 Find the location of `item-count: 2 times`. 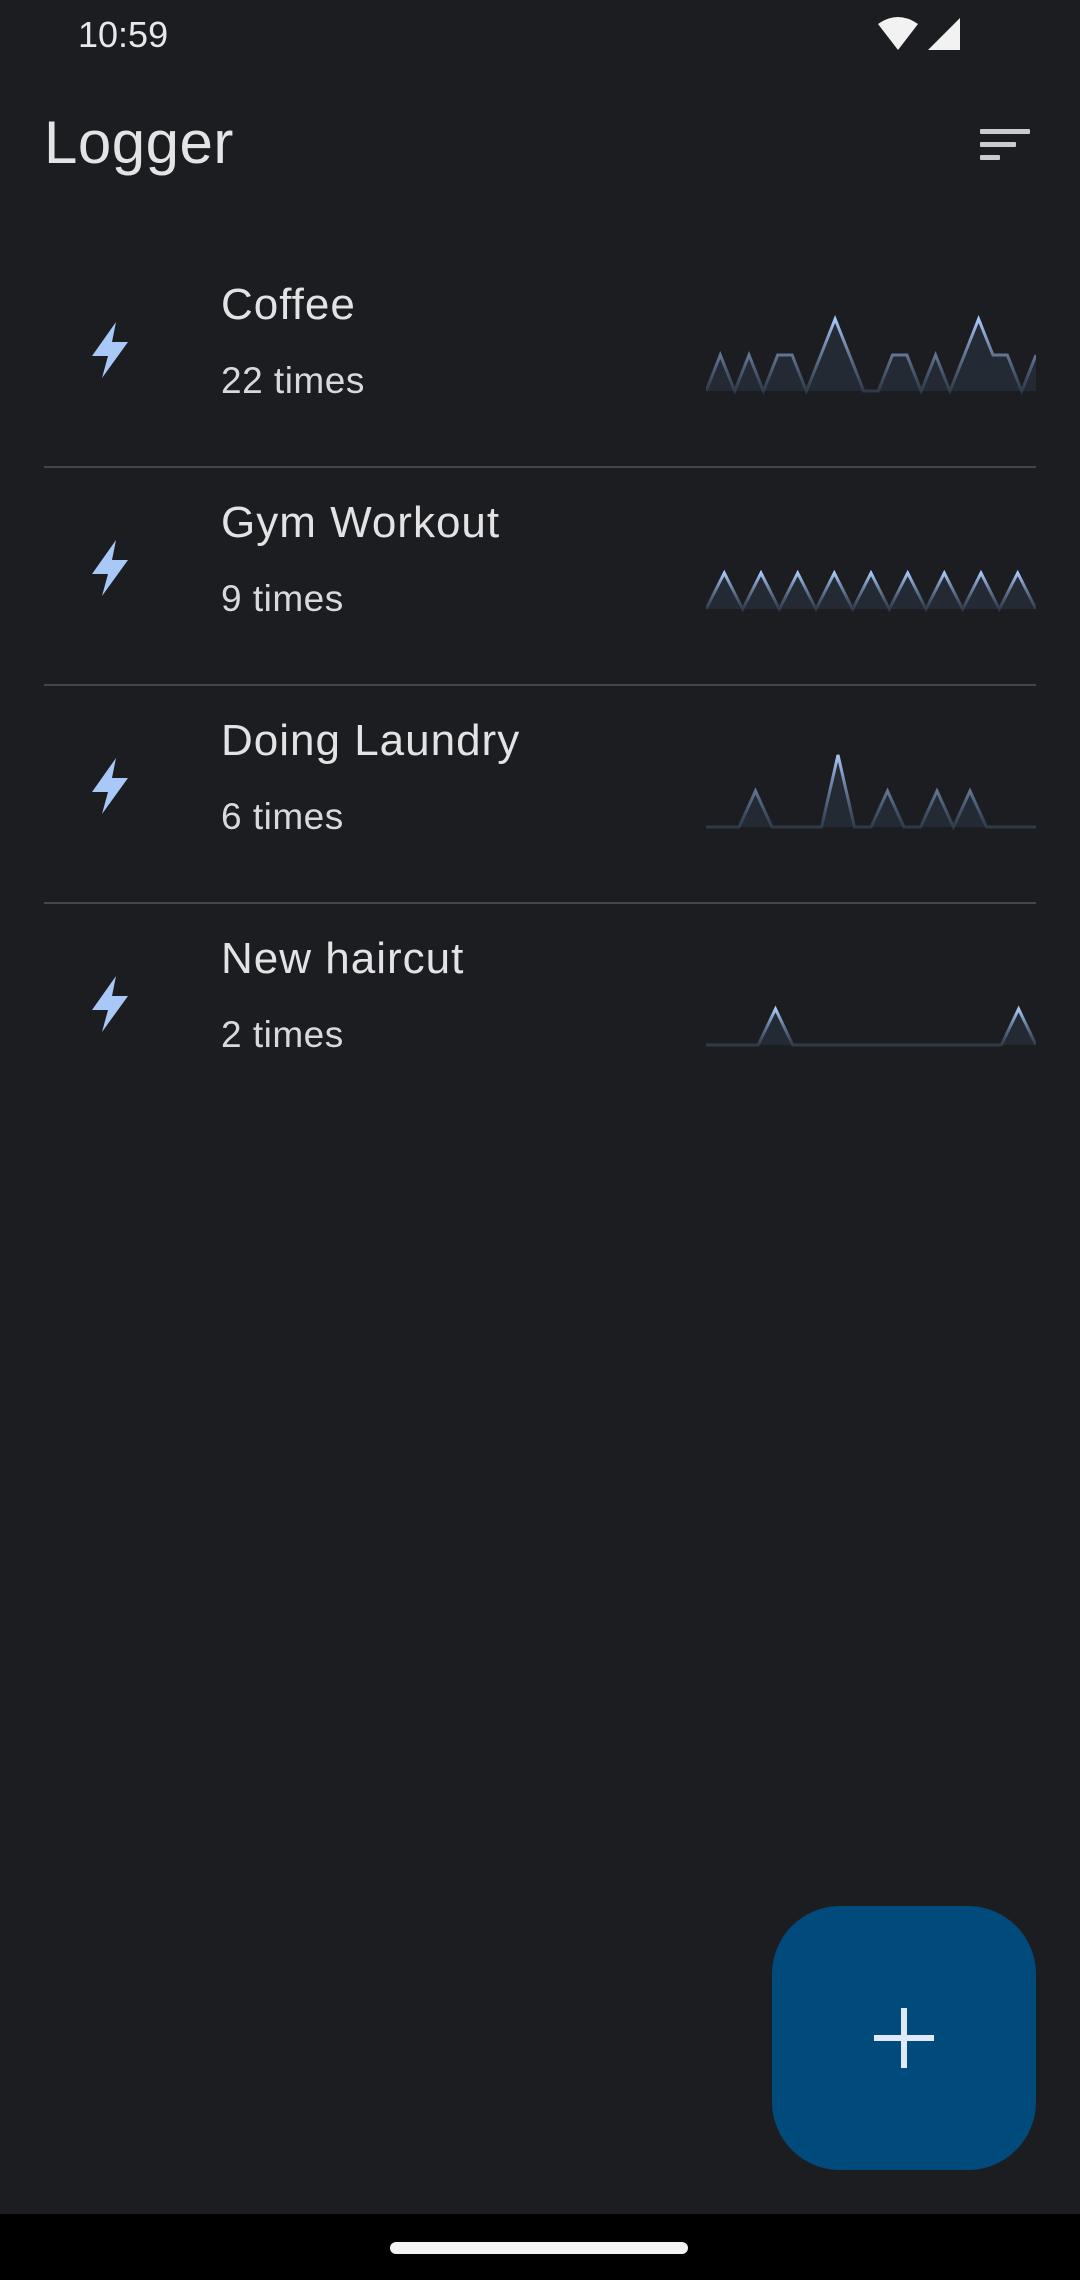

item-count: 2 times is located at coordinates (282, 1034).